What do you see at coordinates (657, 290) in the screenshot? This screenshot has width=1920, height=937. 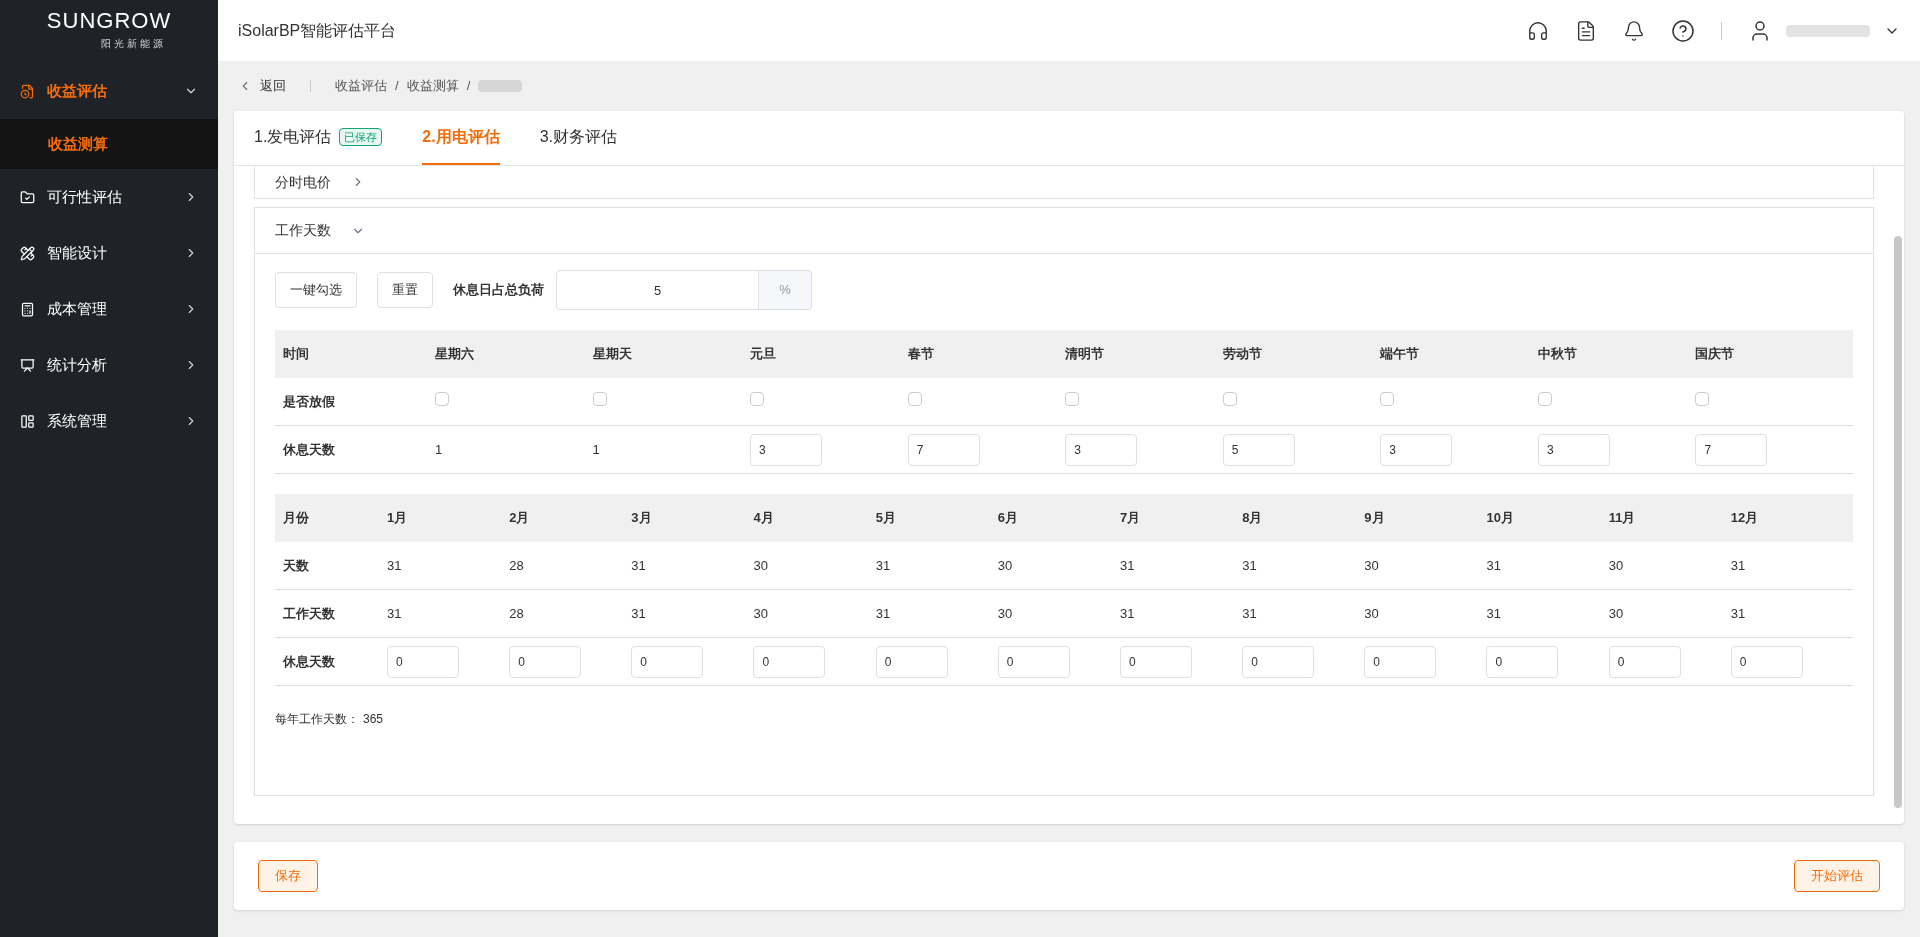 I see `ratio-input: 5` at bounding box center [657, 290].